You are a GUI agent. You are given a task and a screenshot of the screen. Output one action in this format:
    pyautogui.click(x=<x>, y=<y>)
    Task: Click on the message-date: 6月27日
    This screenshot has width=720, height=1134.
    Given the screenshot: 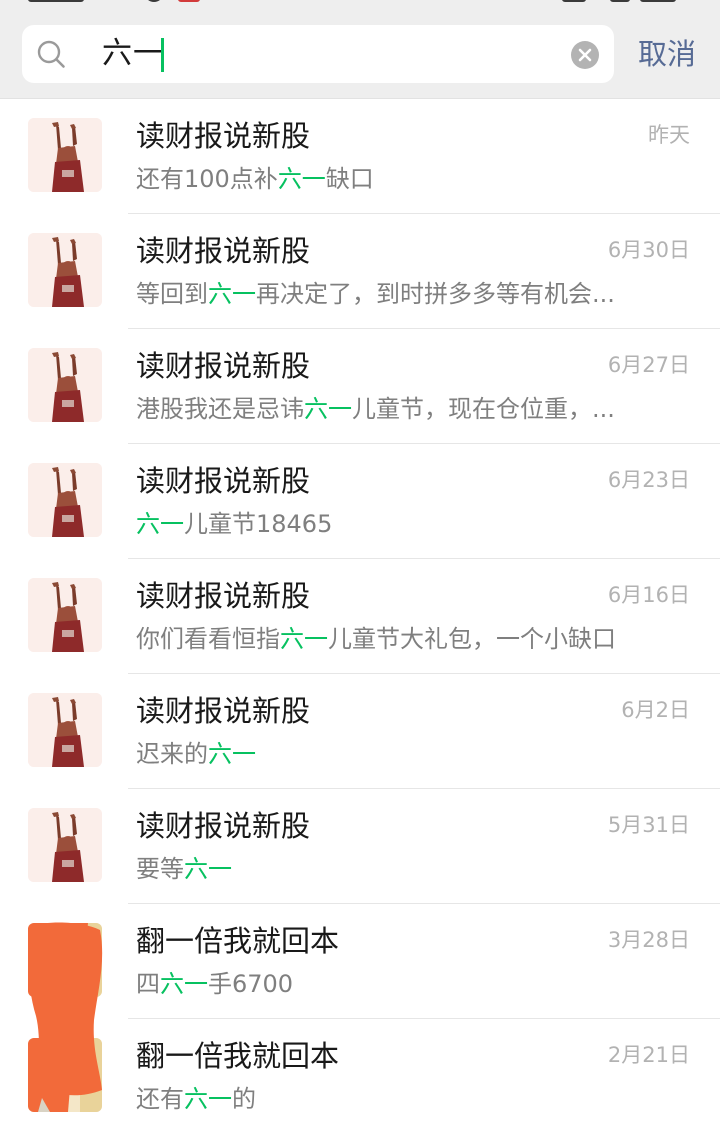 What is the action you would take?
    pyautogui.click(x=648, y=365)
    